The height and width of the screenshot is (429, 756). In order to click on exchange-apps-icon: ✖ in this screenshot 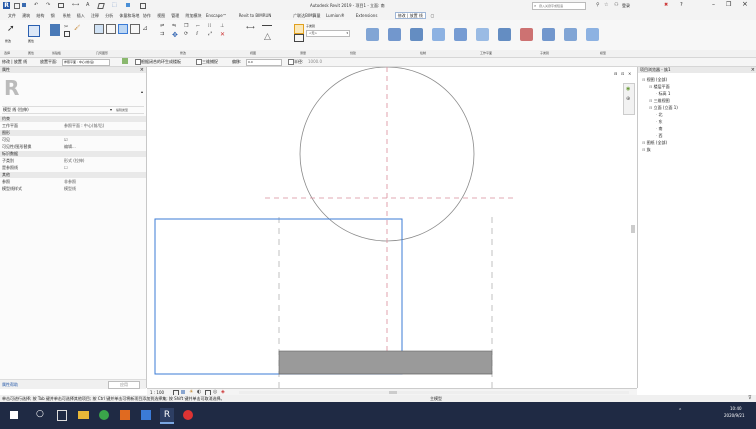, I will do `click(666, 5)`.